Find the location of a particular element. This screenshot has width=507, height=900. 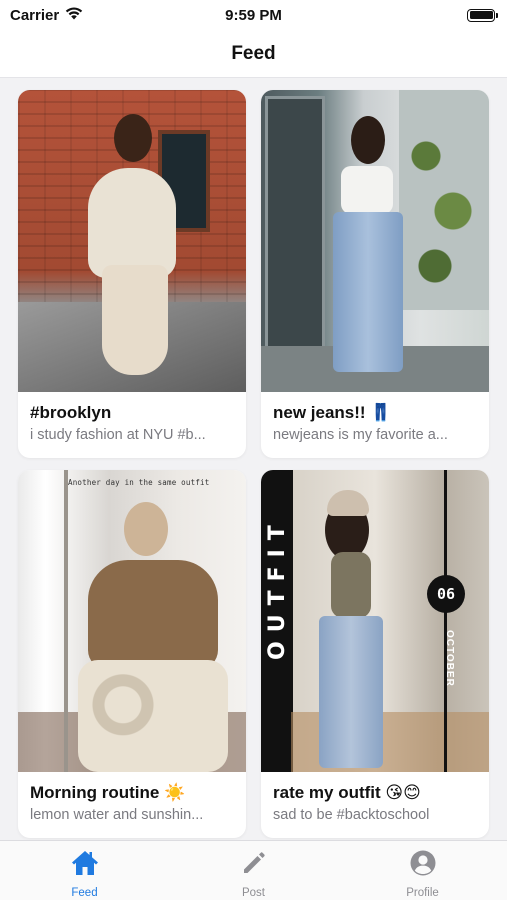

image-overlay-day: 06 is located at coordinates (446, 594).